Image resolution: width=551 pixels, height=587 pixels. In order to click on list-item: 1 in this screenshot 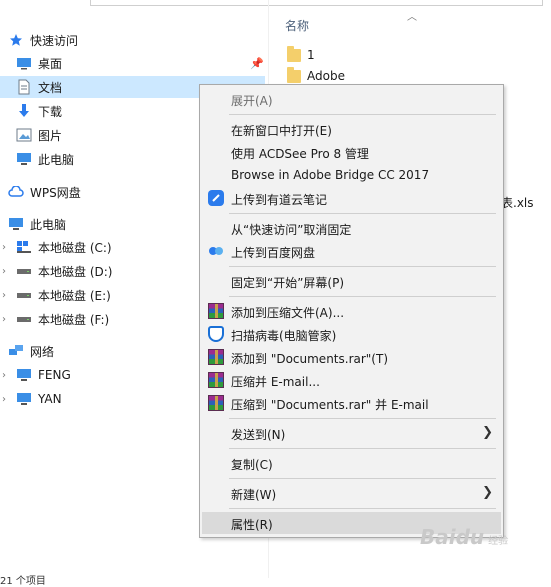, I will do `click(301, 55)`.